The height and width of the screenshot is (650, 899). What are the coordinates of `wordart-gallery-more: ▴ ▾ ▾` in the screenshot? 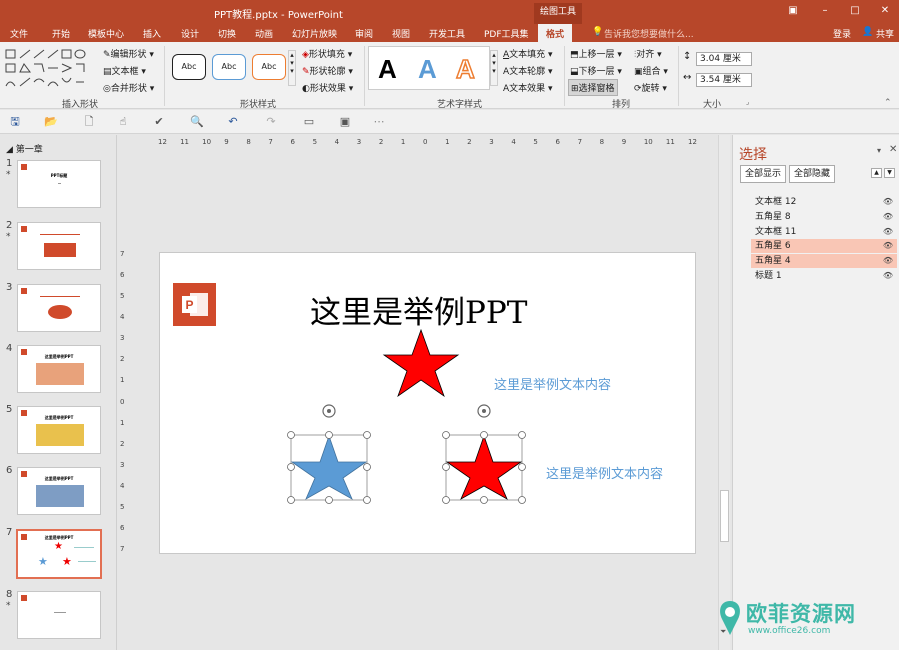 It's located at (494, 68).